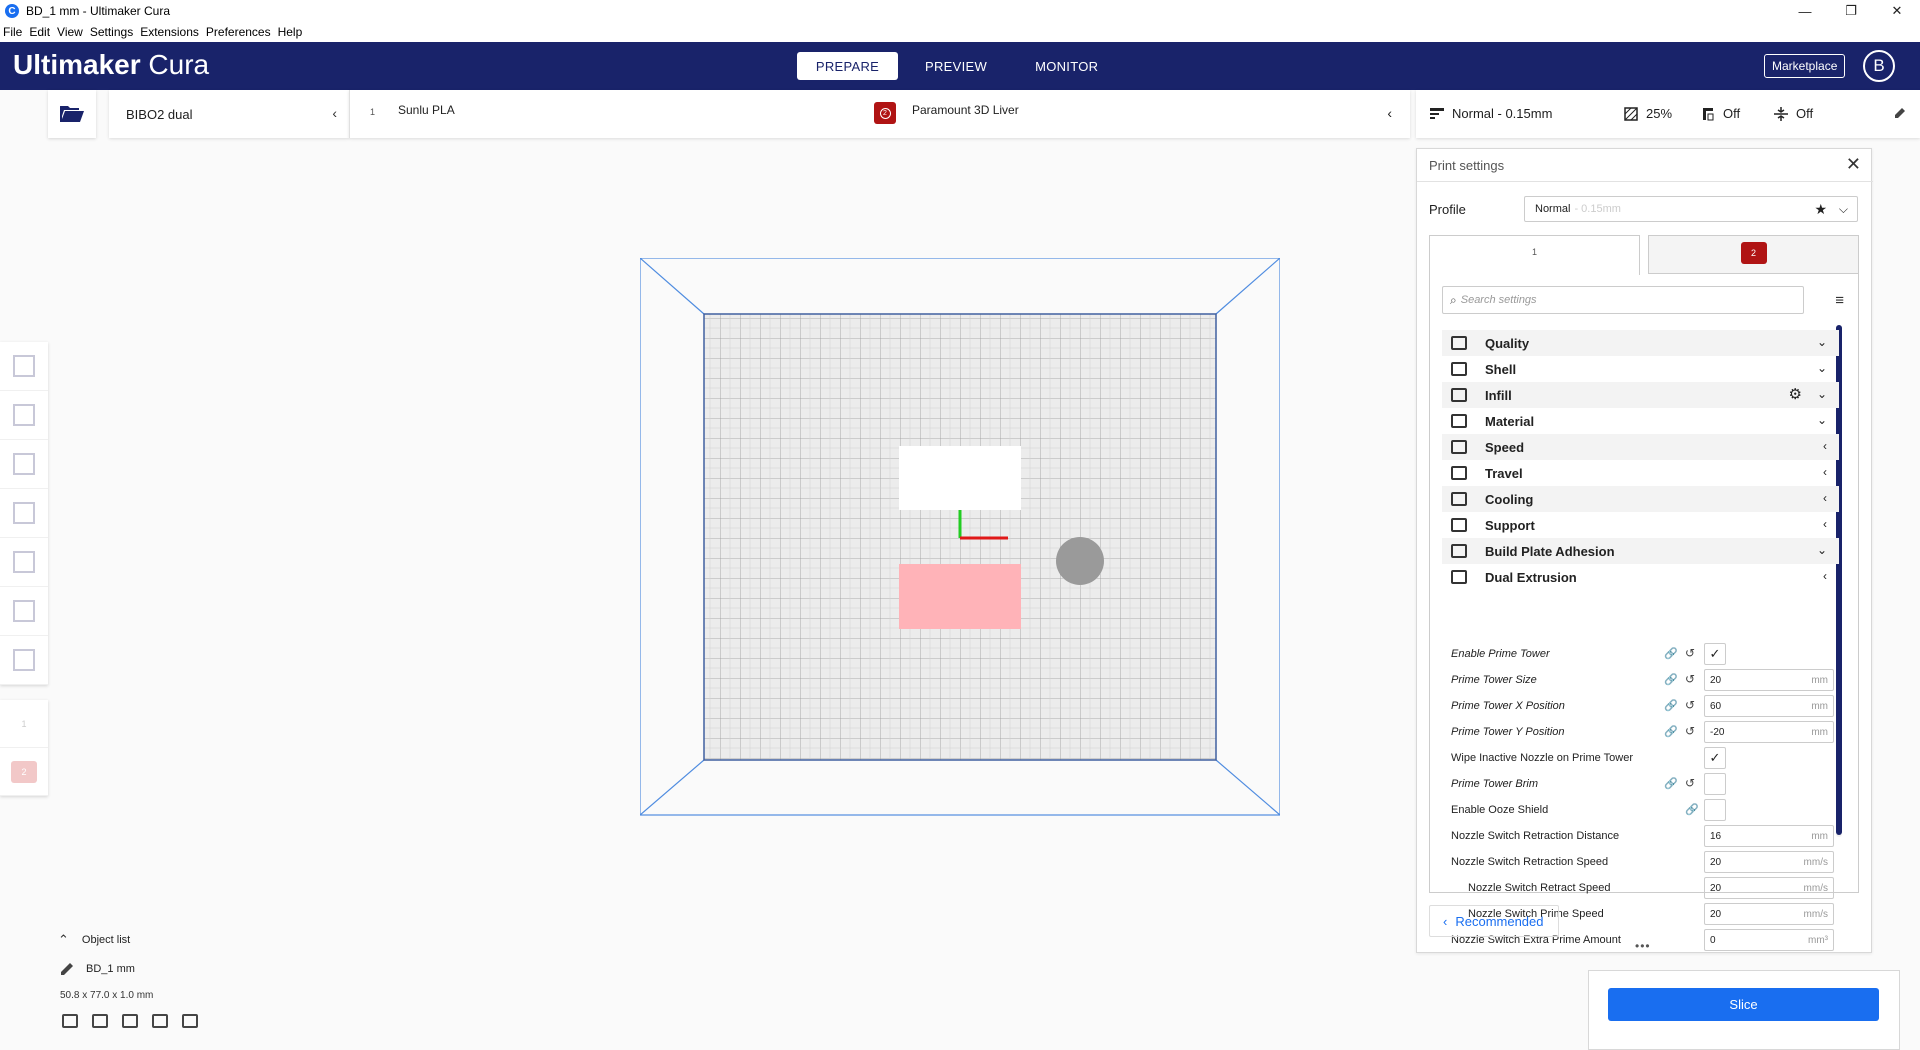 The image size is (1920, 1050). I want to click on settings-category-material: Material ⌄, so click(1640, 421).